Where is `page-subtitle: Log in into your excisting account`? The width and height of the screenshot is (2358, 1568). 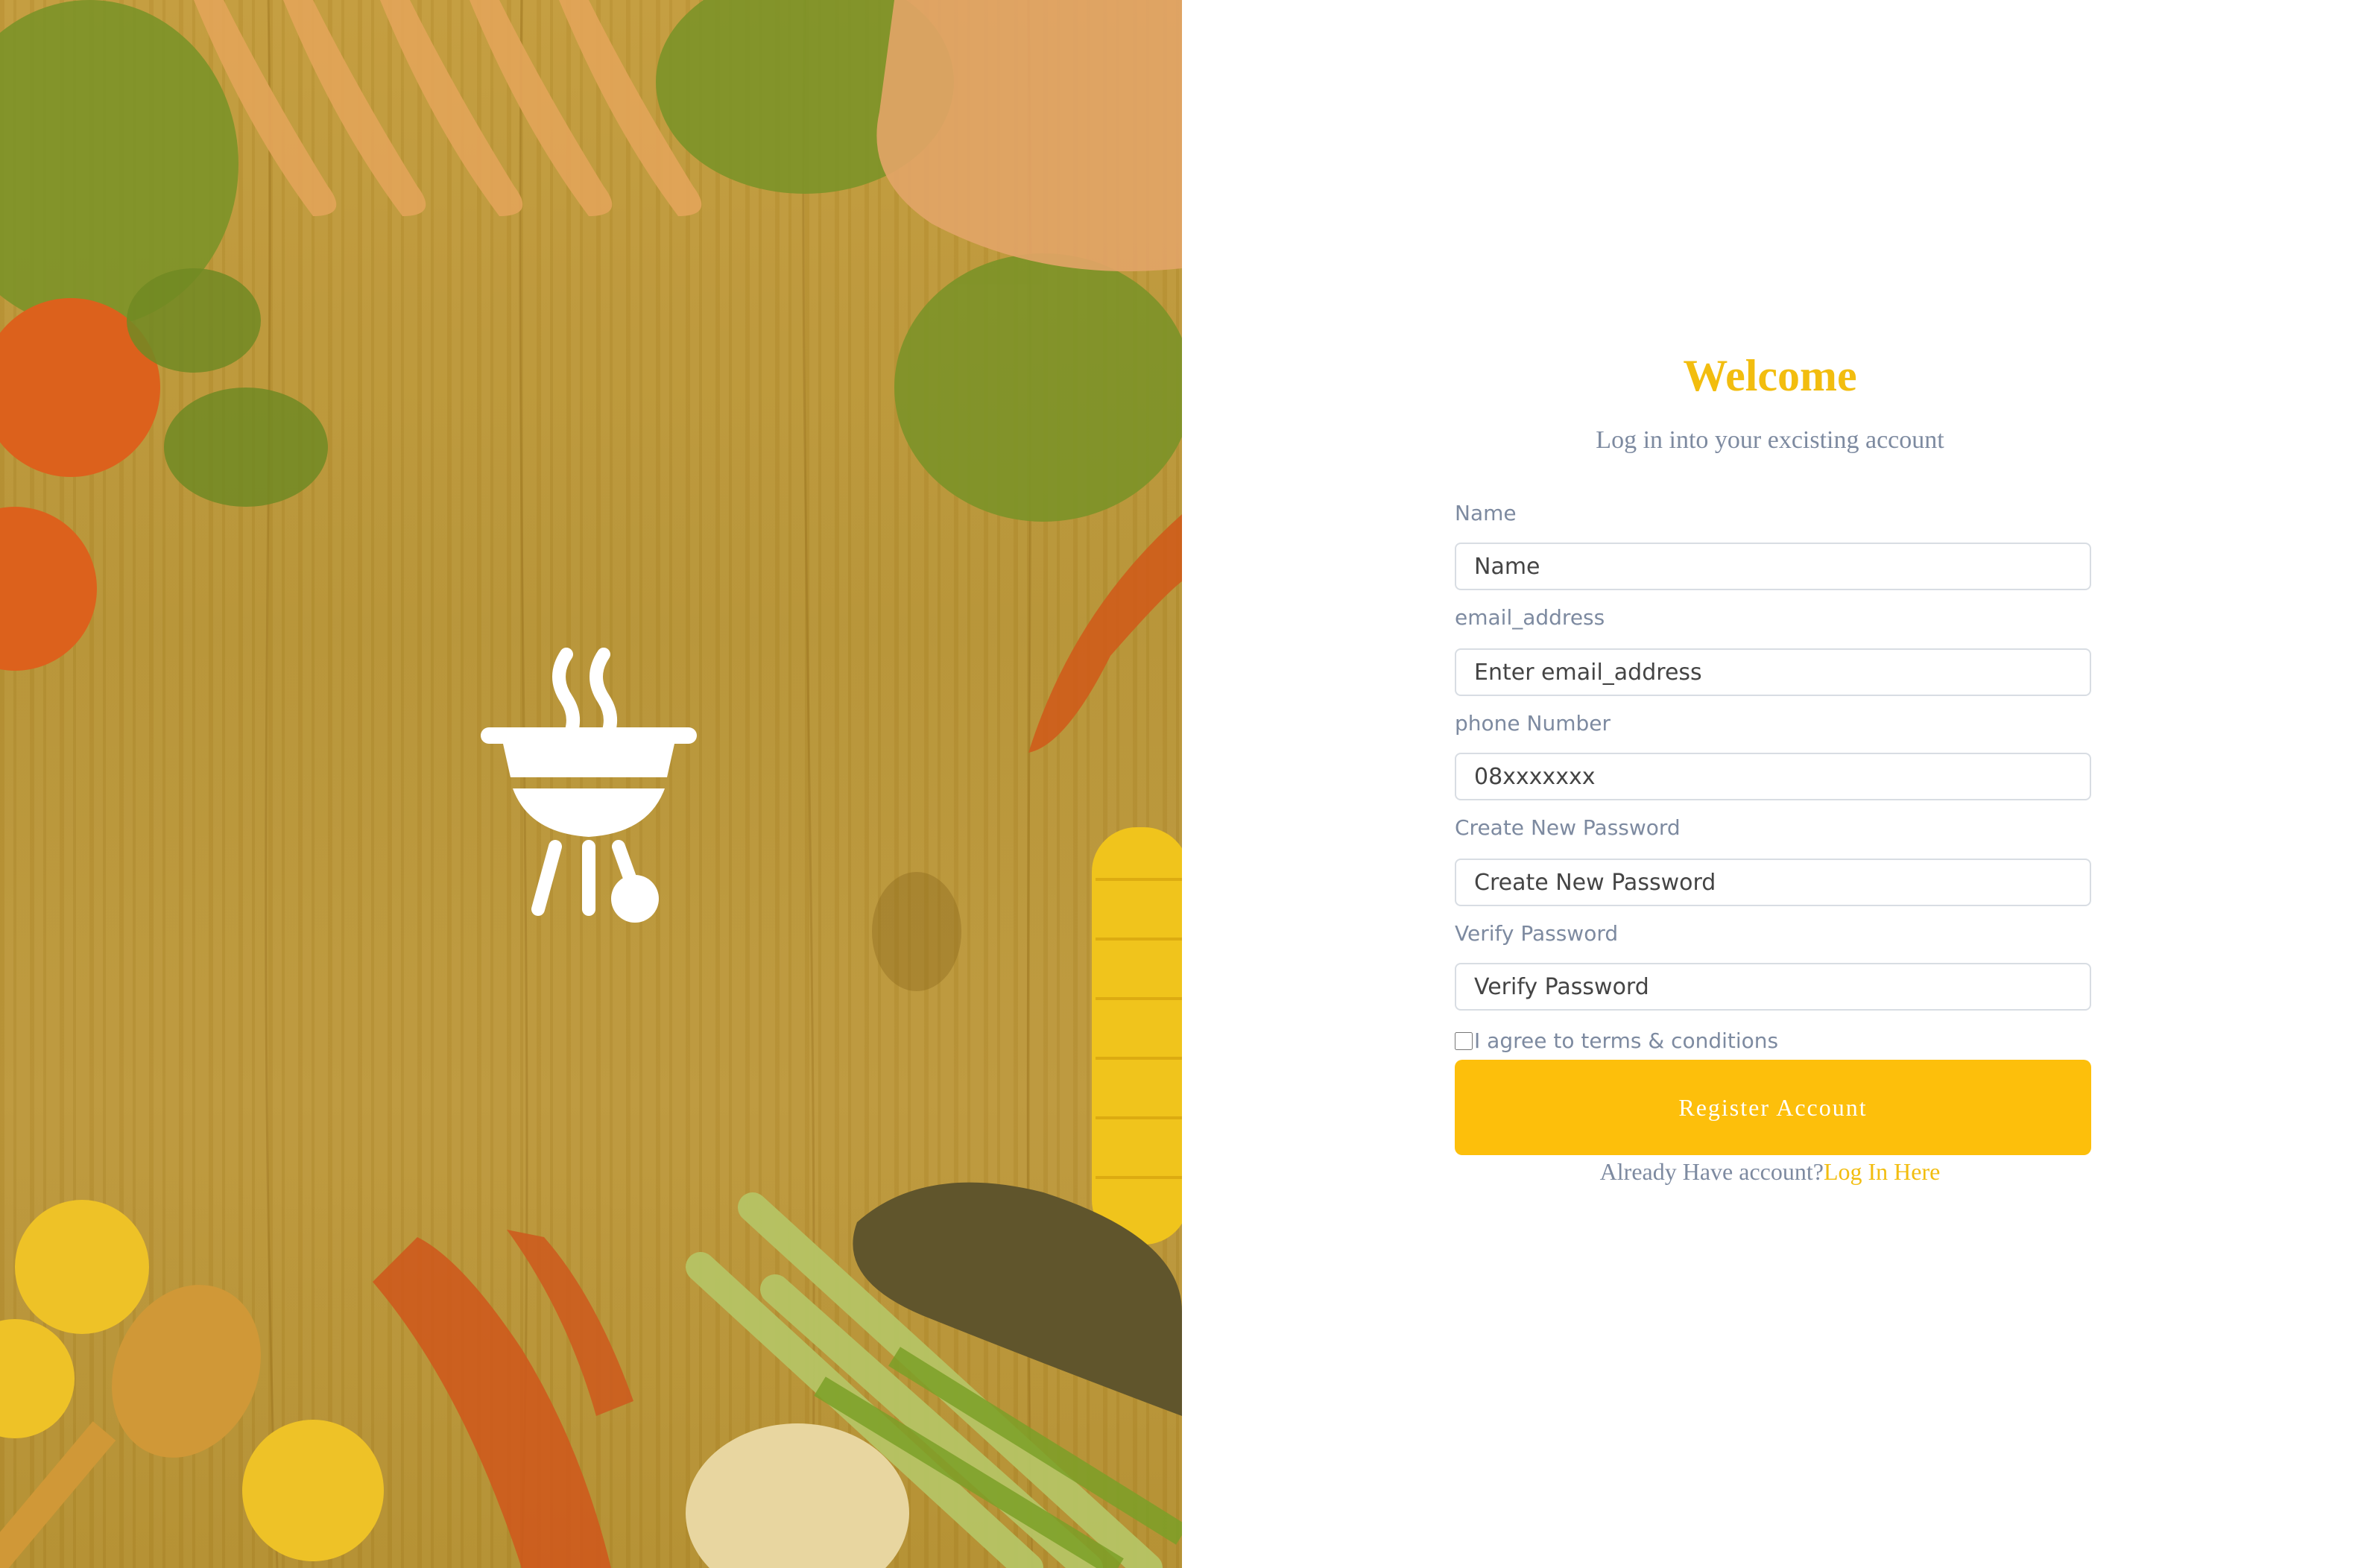
page-subtitle: Log in into your excisting account is located at coordinates (1770, 440).